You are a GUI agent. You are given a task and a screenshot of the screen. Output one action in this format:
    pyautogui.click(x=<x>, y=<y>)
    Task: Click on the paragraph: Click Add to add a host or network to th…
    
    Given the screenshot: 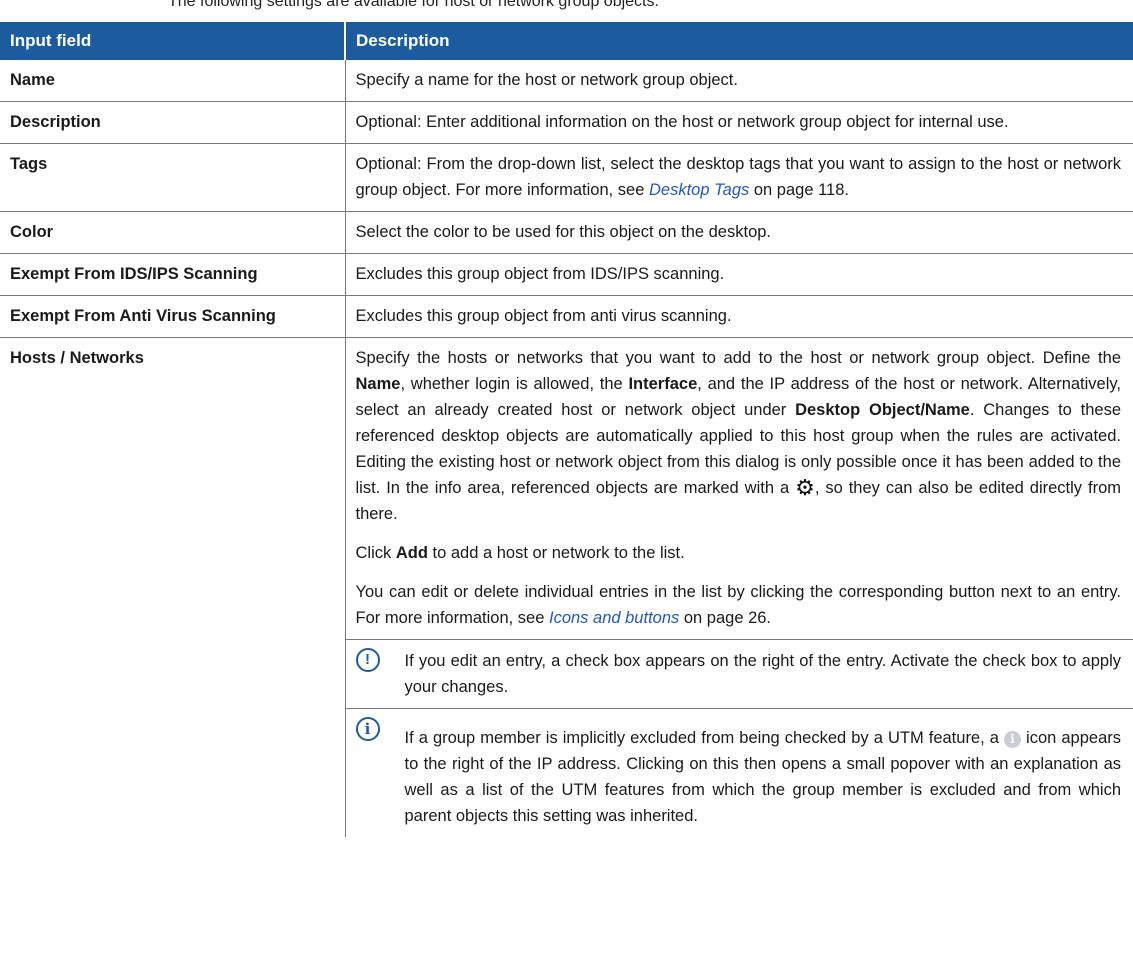 What is the action you would take?
    pyautogui.click(x=520, y=553)
    